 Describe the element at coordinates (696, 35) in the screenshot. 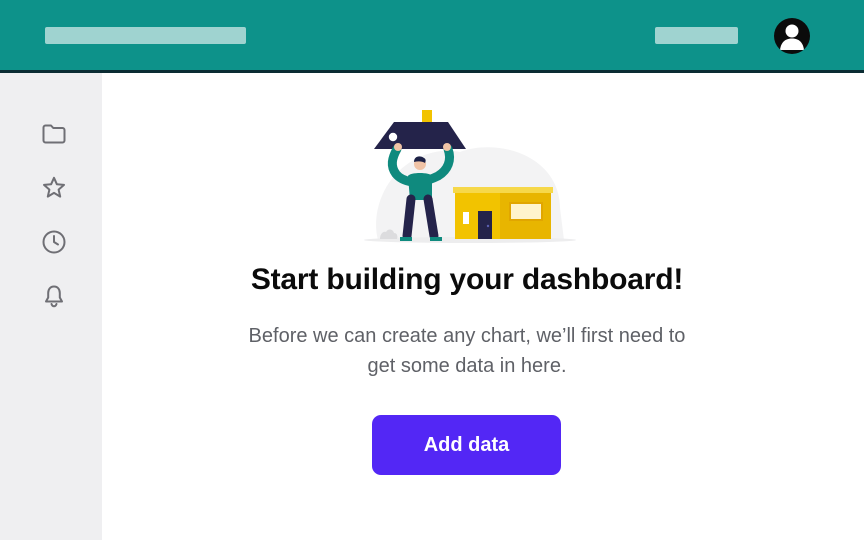

I see `header-nav-placeholder` at that location.